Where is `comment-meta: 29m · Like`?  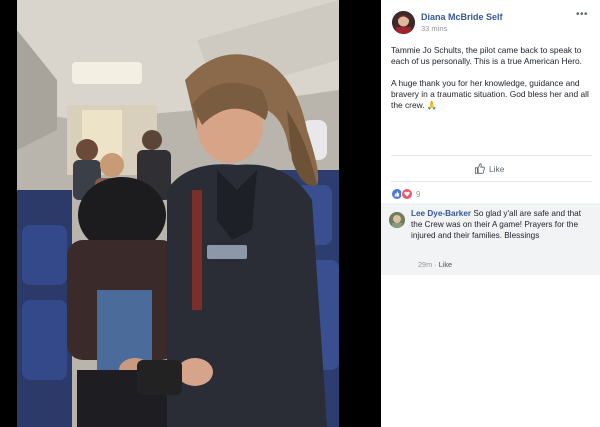
comment-meta: 29m · Like is located at coordinates (435, 264).